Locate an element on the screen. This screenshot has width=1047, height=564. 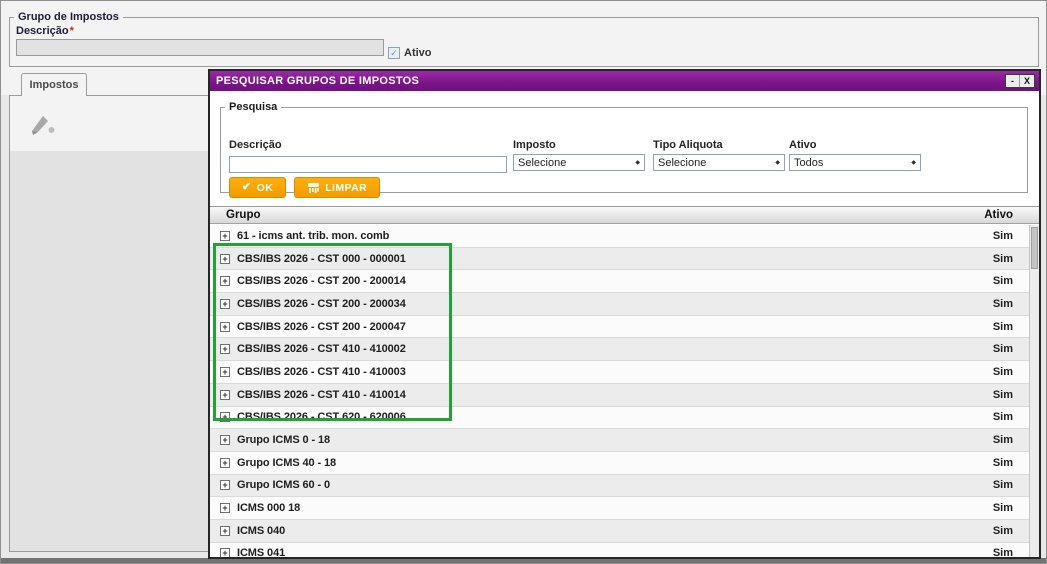
group-name: CBS/IBS 2026 - CST 200 - 200014 is located at coordinates (321, 281).